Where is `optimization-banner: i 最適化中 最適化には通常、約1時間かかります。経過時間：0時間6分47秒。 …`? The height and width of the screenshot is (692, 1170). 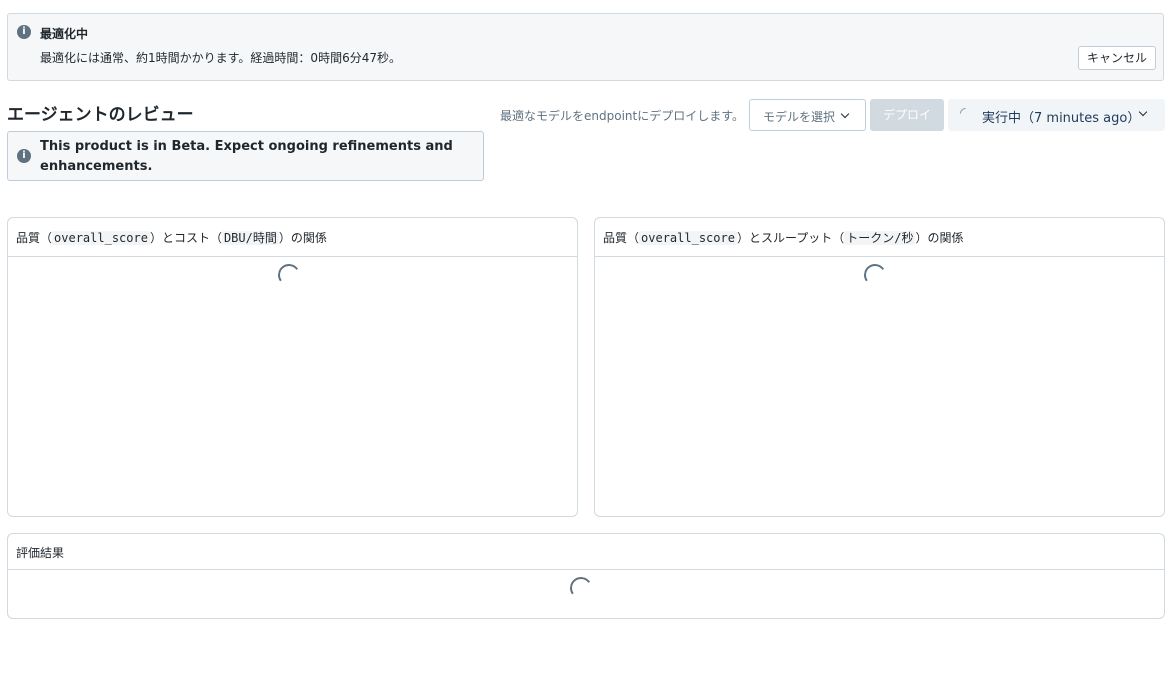 optimization-banner: i 最適化中 最適化には通常、約1時間かかります。経過時間：0時間6分47秒。 … is located at coordinates (585, 47).